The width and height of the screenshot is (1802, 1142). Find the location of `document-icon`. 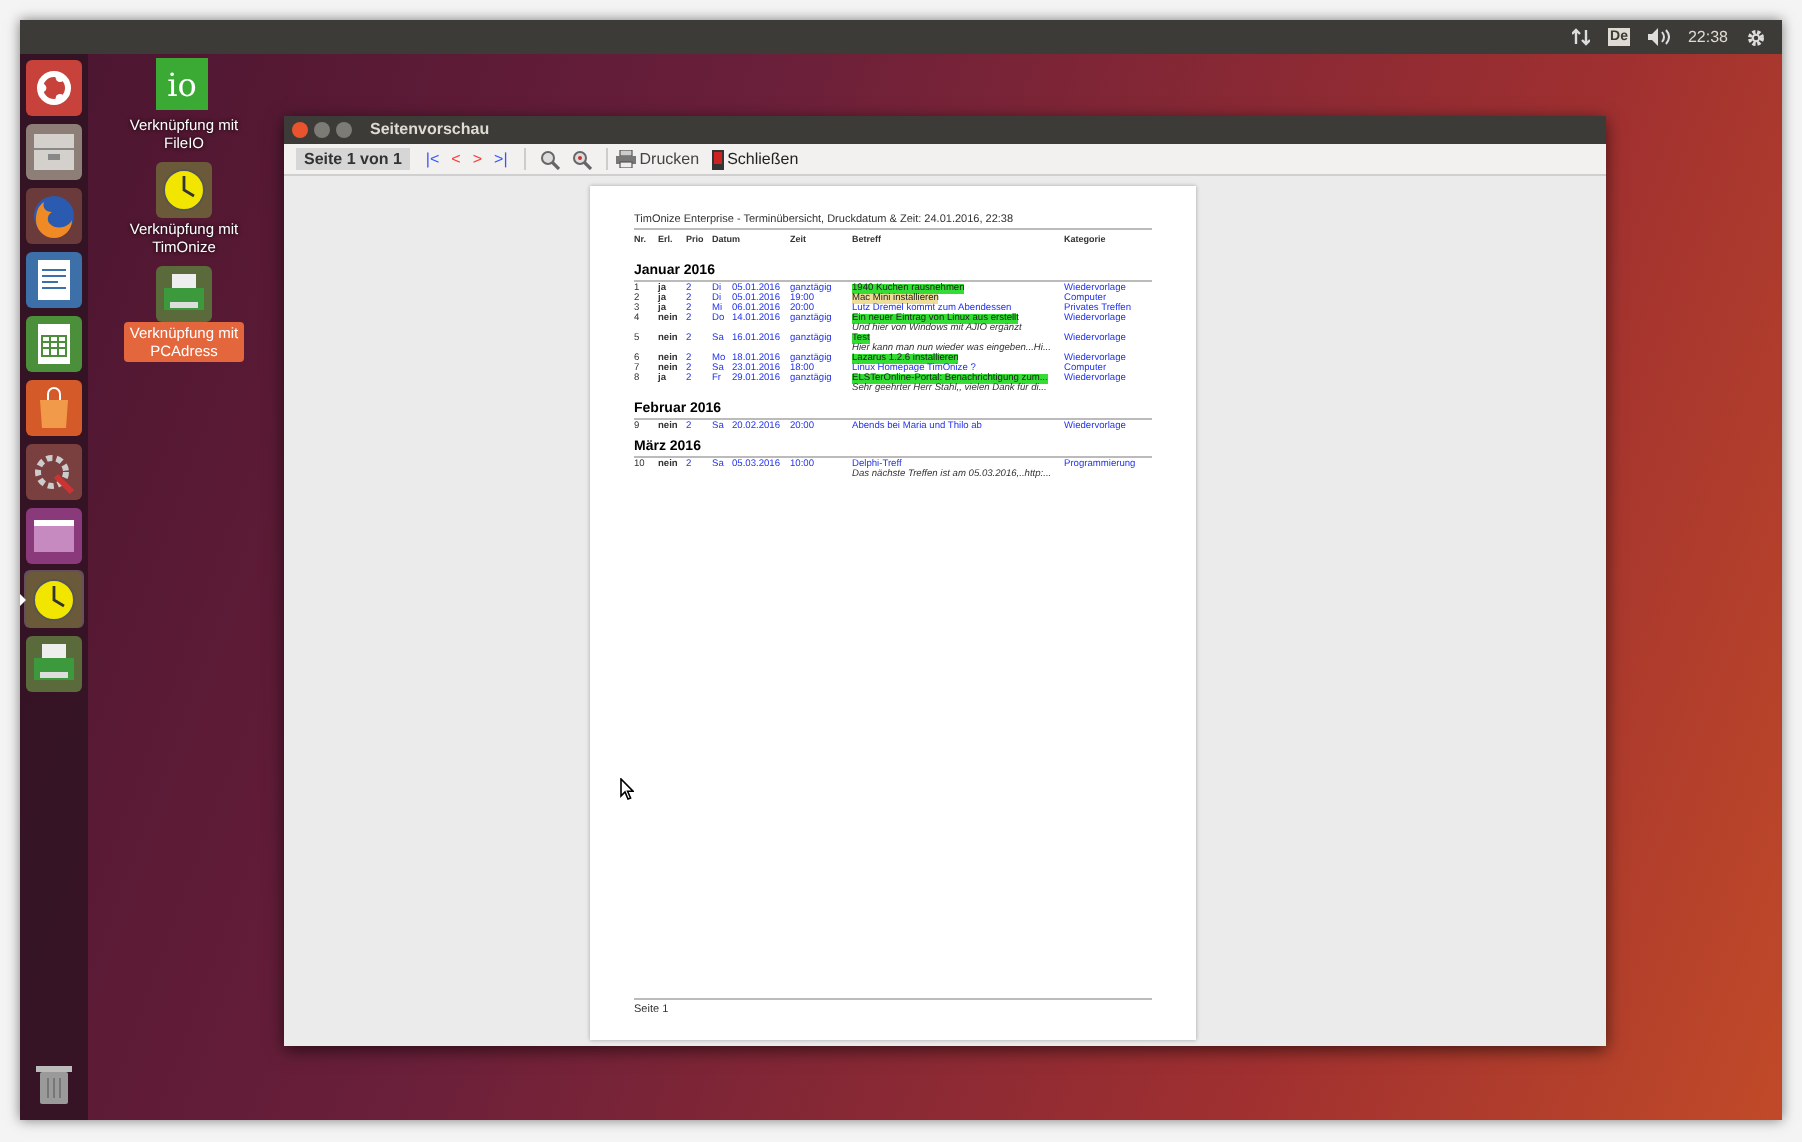

document-icon is located at coordinates (54, 279).